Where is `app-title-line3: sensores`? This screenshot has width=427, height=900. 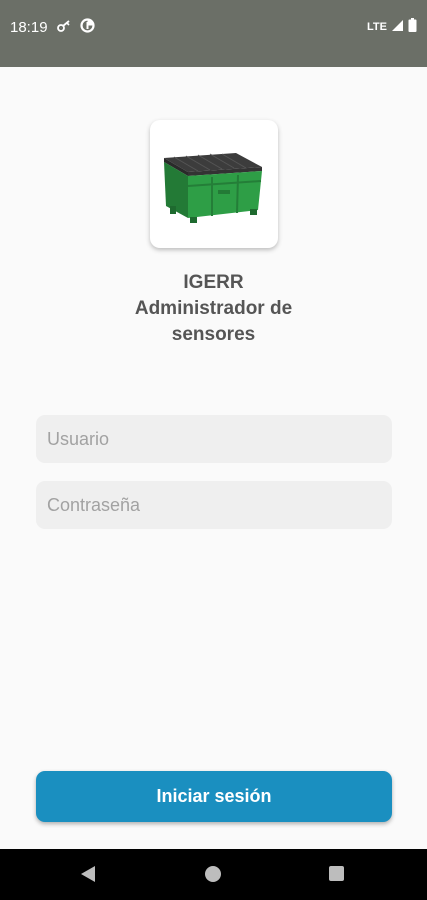 app-title-line3: sensores is located at coordinates (213, 334).